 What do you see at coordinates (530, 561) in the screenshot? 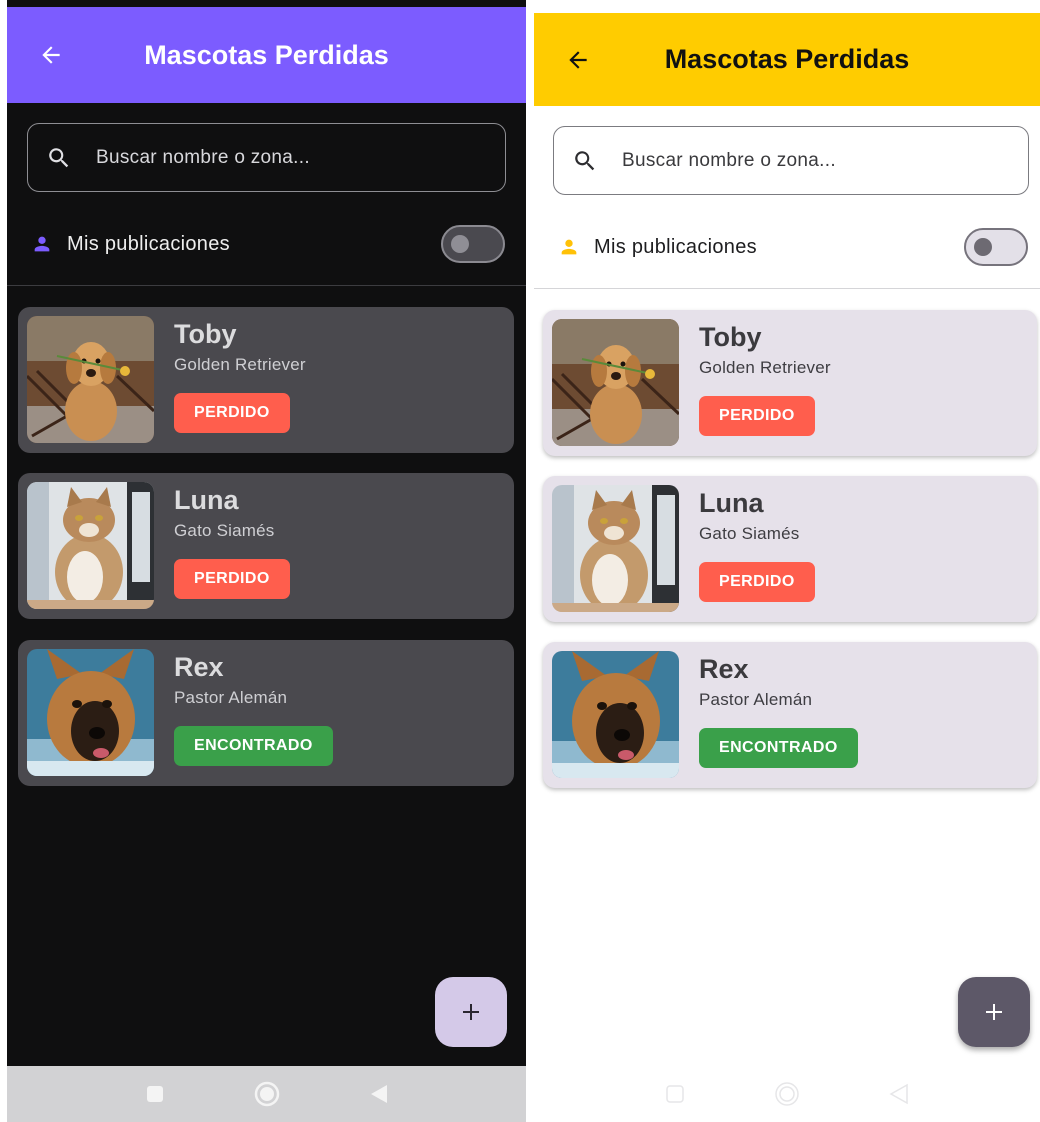
I see `screen-divider` at bounding box center [530, 561].